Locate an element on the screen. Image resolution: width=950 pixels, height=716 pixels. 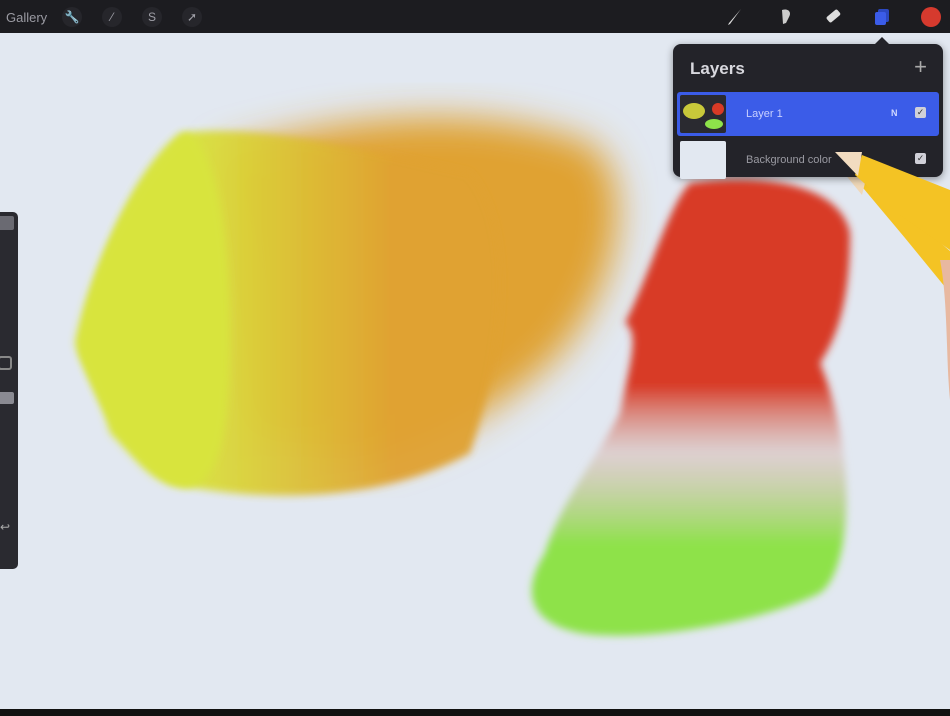
left-sidebar: ↩ is located at coordinates (9, 390).